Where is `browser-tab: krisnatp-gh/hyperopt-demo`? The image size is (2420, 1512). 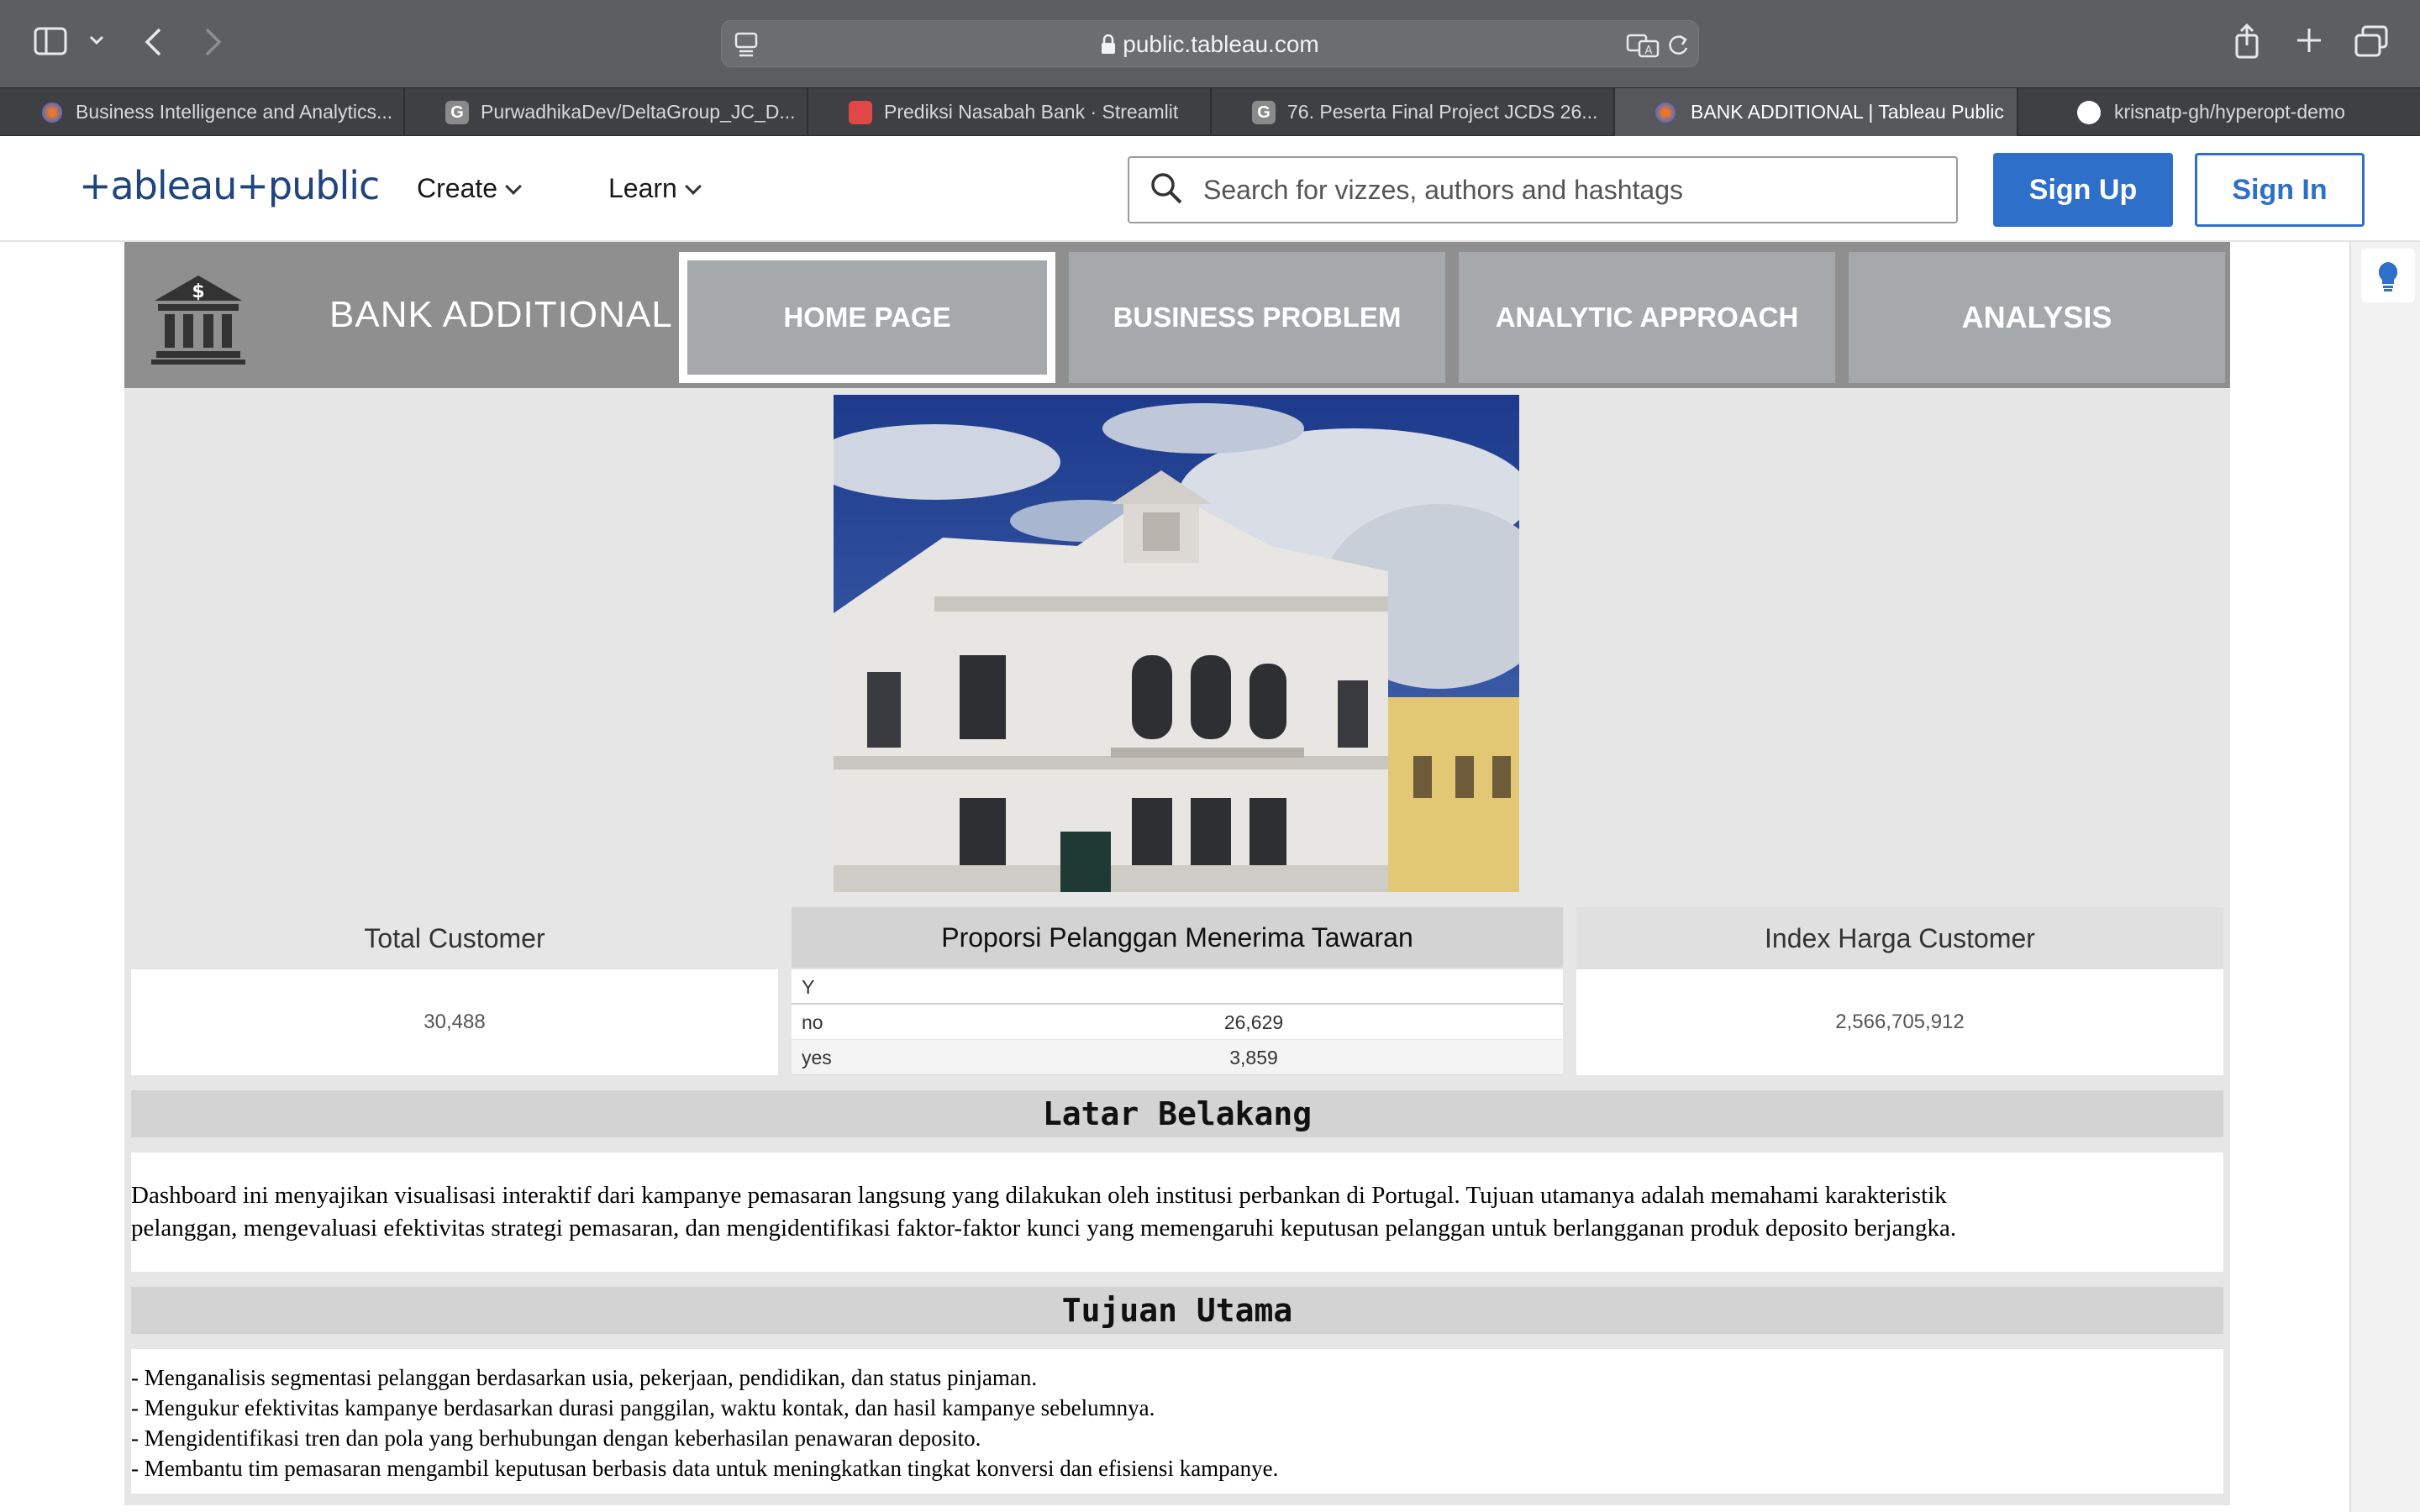 browser-tab: krisnatp-gh/hyperopt-demo is located at coordinates (2219, 112).